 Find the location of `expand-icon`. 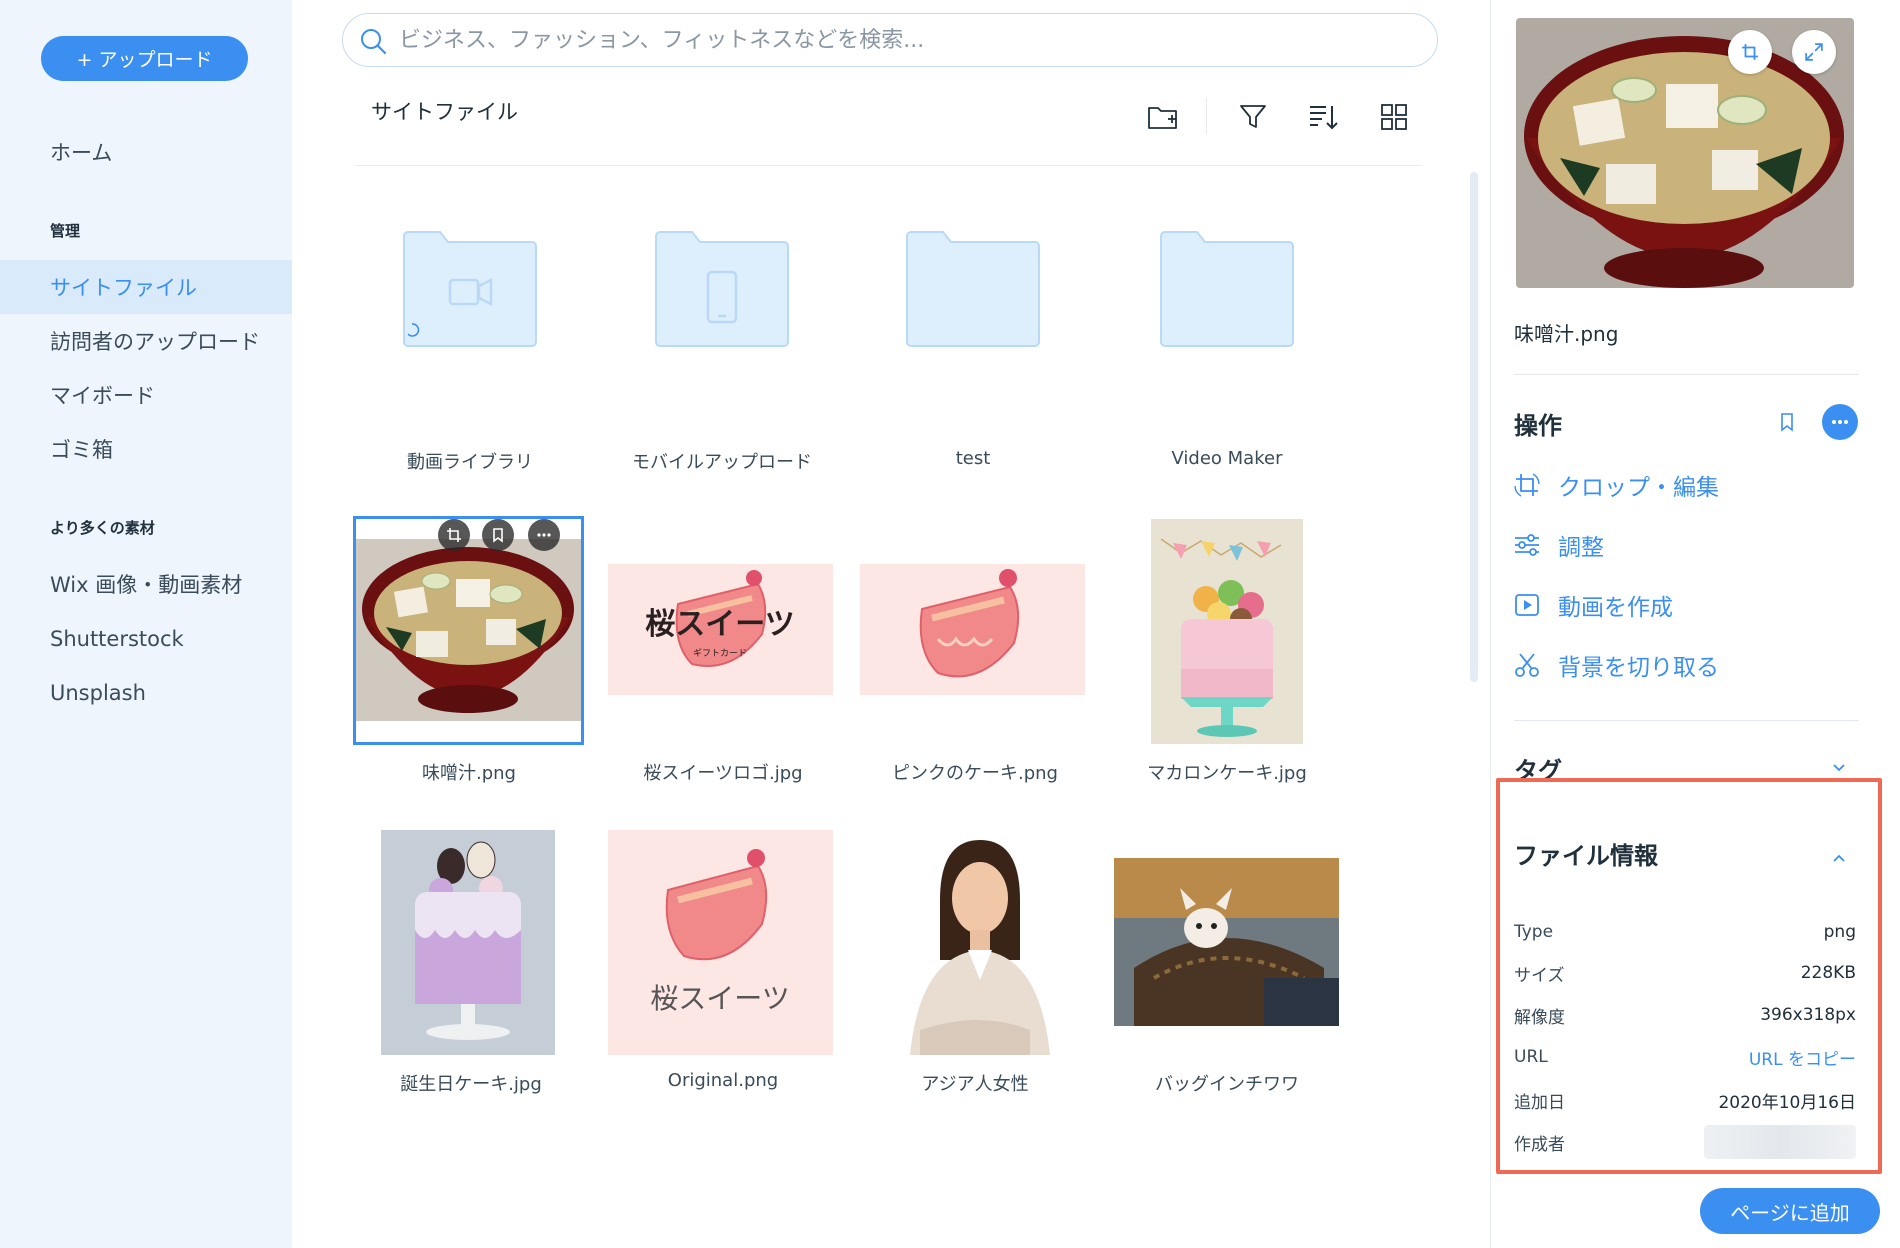

expand-icon is located at coordinates (1814, 52).